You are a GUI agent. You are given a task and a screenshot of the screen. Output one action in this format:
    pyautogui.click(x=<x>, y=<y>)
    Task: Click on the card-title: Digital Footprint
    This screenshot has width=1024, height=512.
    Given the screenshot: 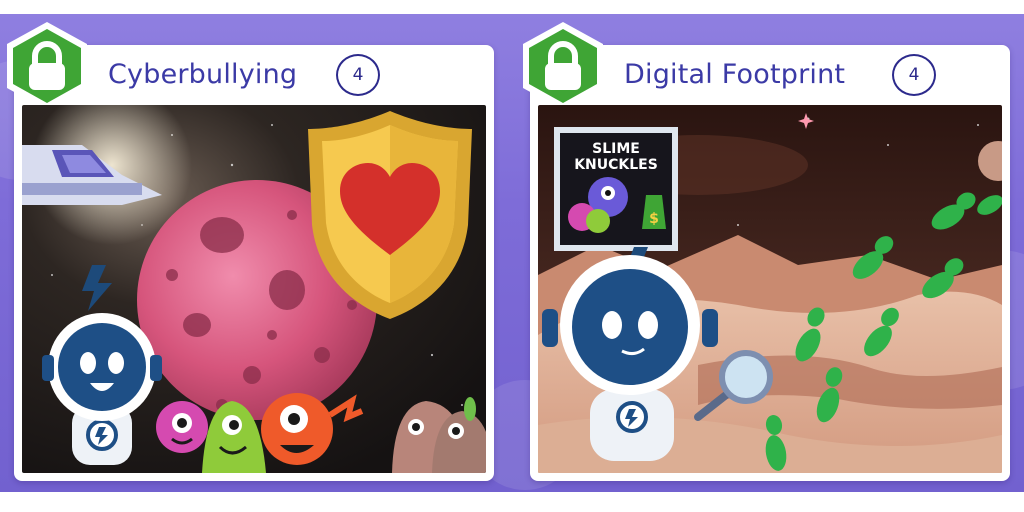 What is the action you would take?
    pyautogui.click(x=735, y=74)
    